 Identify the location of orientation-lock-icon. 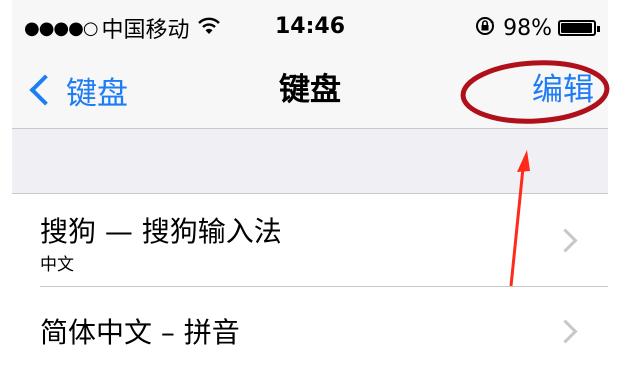
(485, 28).